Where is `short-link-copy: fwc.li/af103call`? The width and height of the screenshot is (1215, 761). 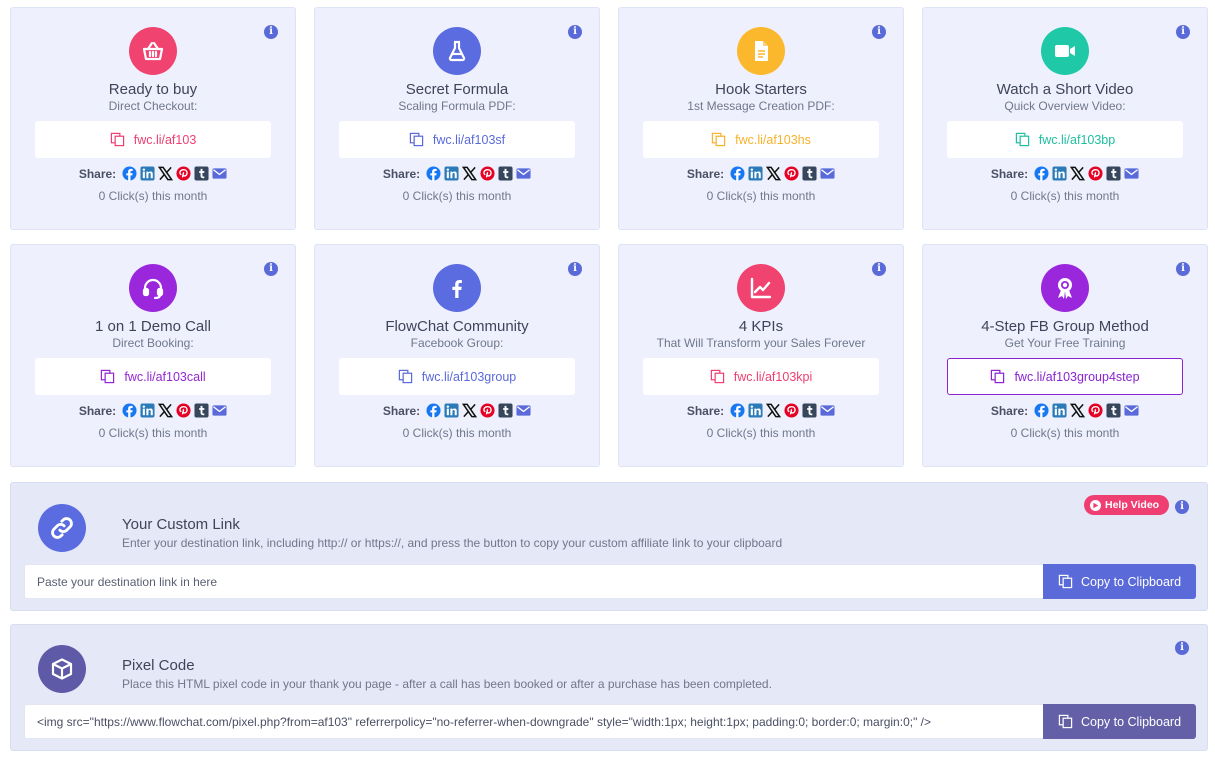 short-link-copy: fwc.li/af103call is located at coordinates (153, 376).